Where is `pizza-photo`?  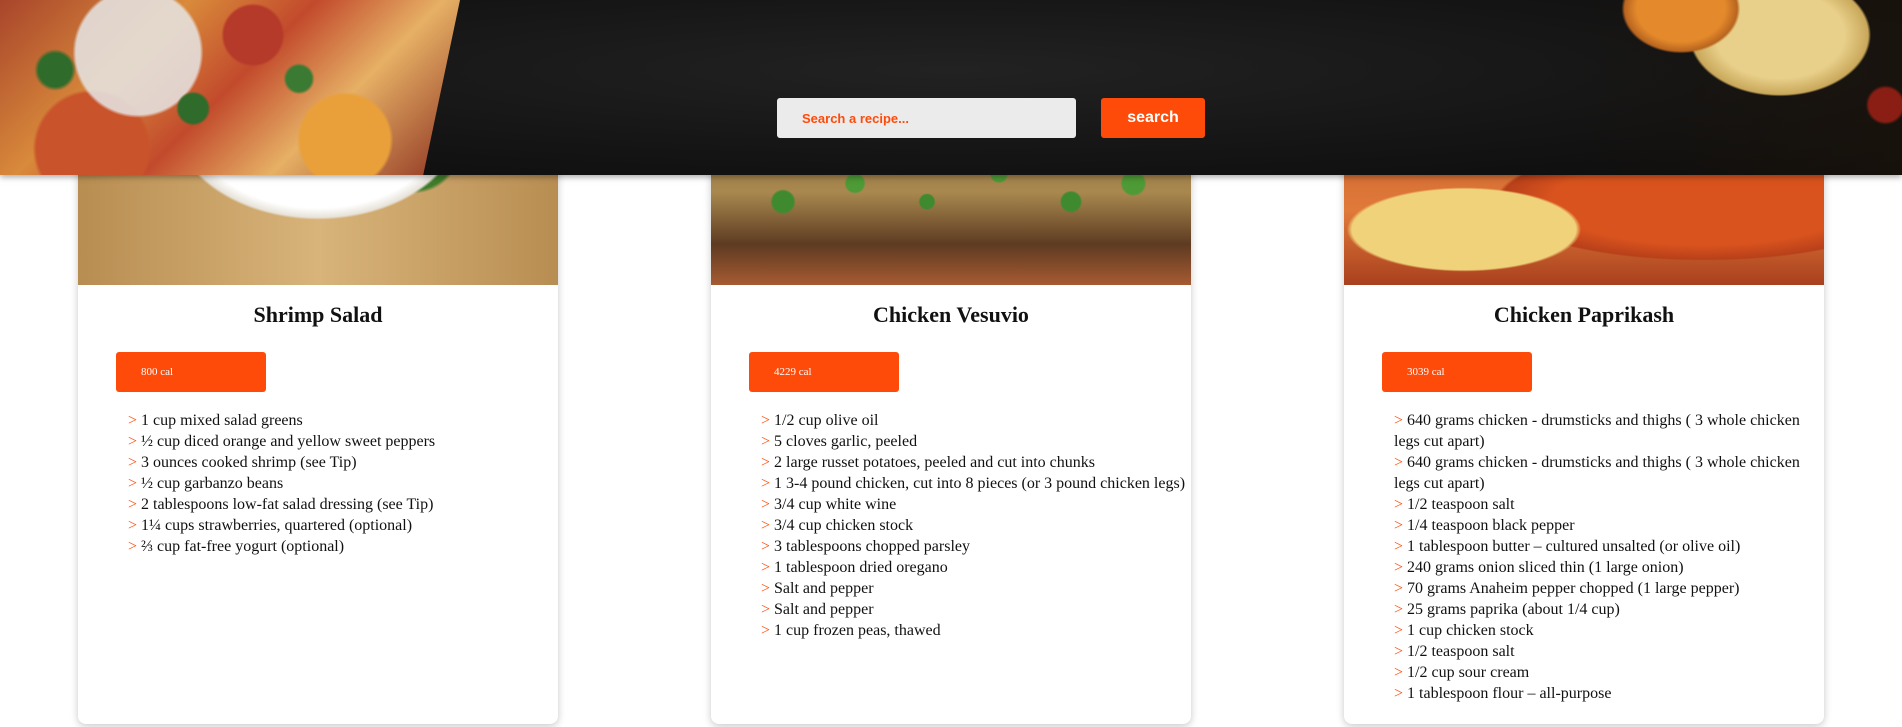
pizza-photo is located at coordinates (230, 87).